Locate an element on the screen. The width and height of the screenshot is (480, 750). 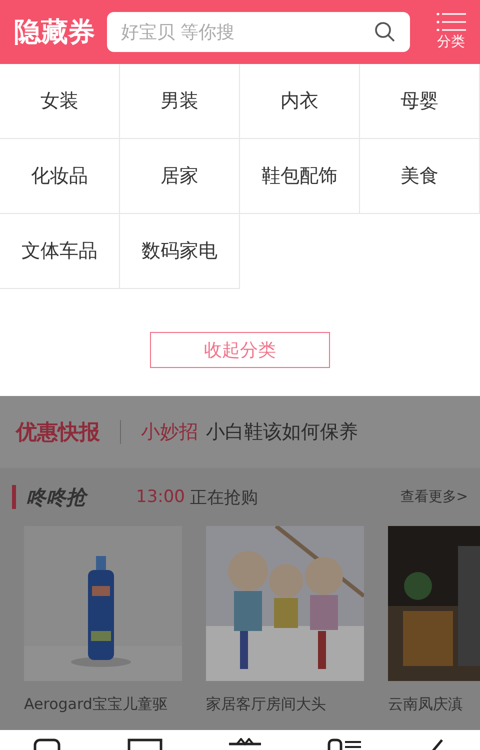
news-title: 优惠快报 is located at coordinates (58, 432).